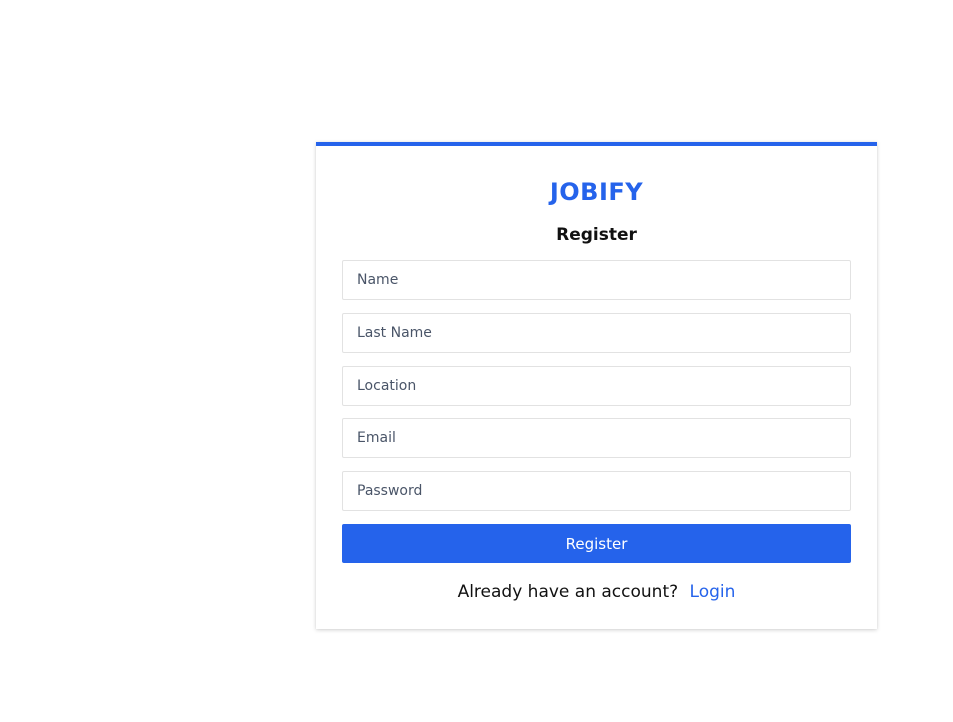 The image size is (953, 722). Describe the element at coordinates (596, 333) in the screenshot. I see `last-name-input` at that location.